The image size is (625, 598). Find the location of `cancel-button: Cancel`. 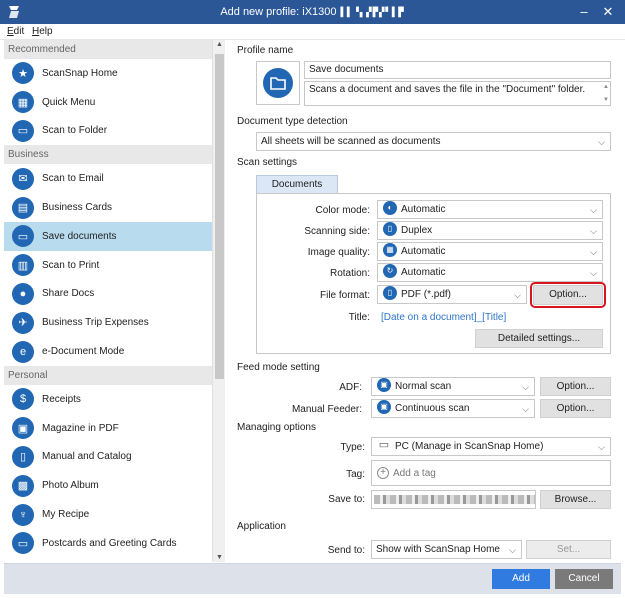

cancel-button: Cancel is located at coordinates (584, 579).